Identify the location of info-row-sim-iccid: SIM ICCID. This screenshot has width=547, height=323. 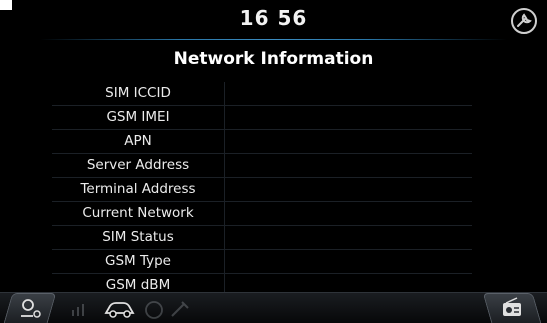
(262, 94).